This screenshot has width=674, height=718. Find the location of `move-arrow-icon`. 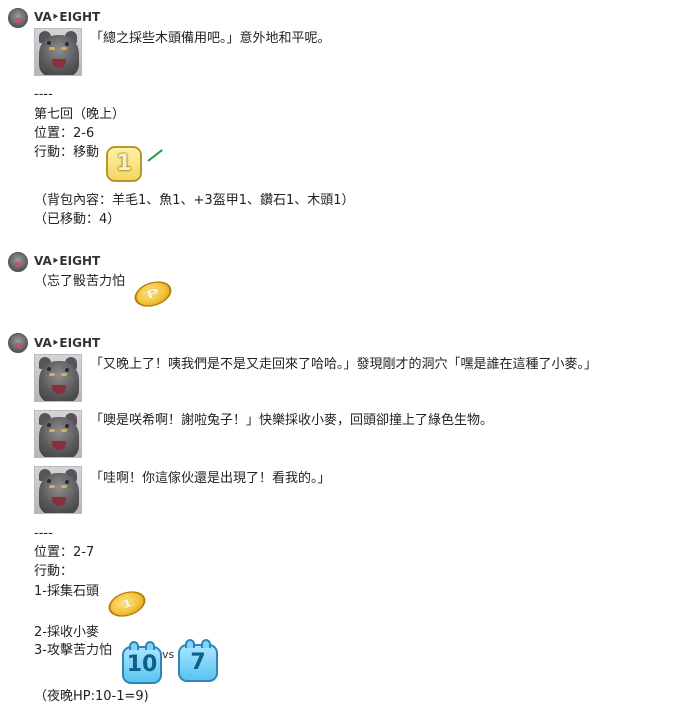

move-arrow-icon is located at coordinates (155, 155).